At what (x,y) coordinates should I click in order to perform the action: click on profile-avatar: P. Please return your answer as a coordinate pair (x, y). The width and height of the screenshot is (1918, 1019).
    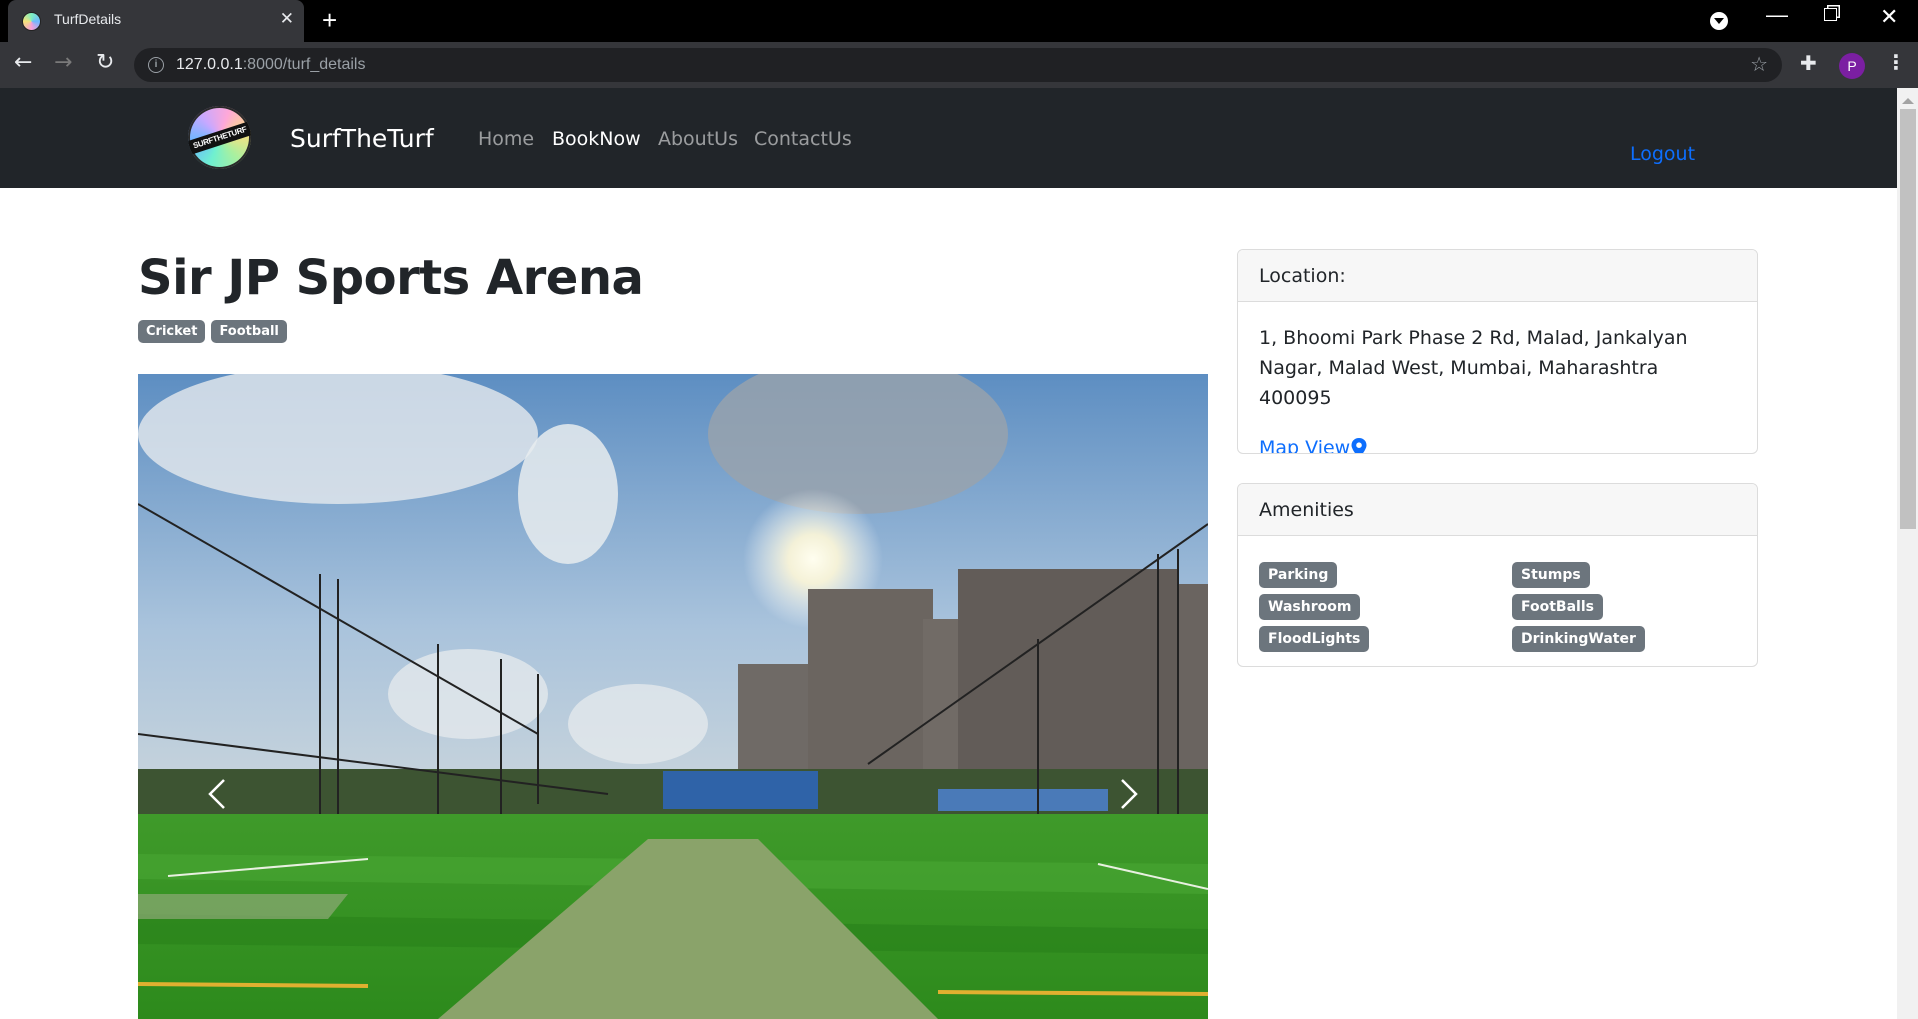
    Looking at the image, I should click on (1852, 66).